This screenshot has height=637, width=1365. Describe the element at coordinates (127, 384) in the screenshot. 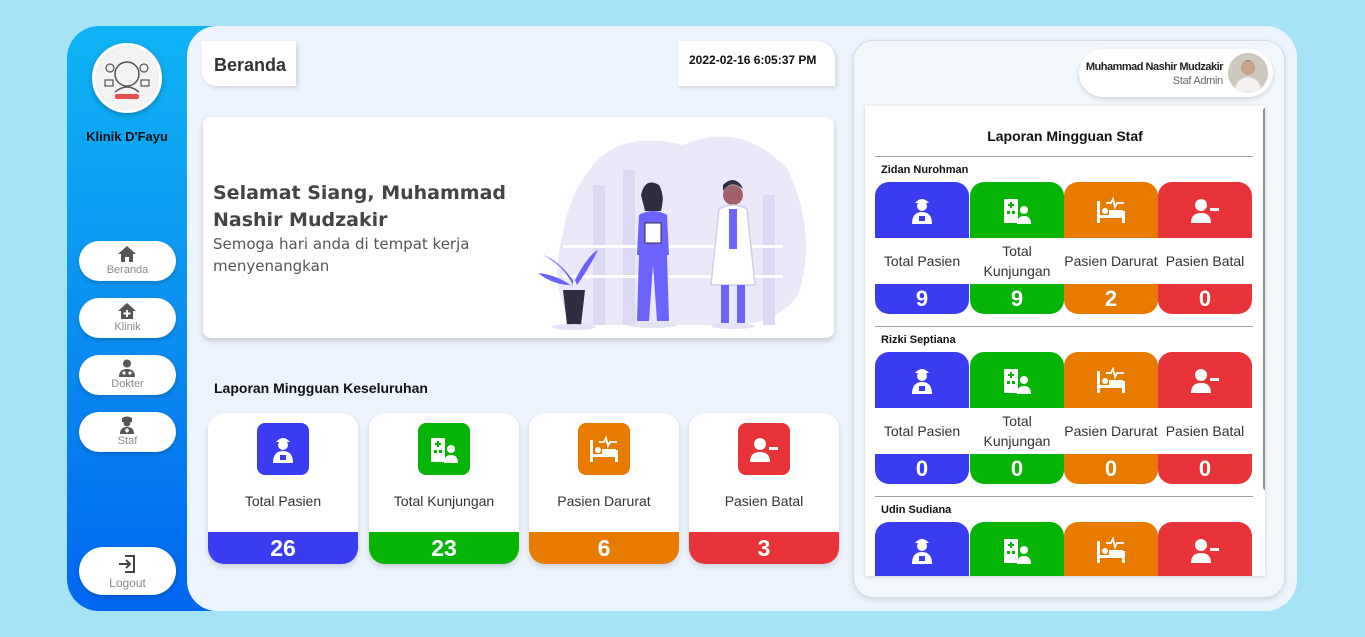

I see `nav-item-label: Dokter` at that location.